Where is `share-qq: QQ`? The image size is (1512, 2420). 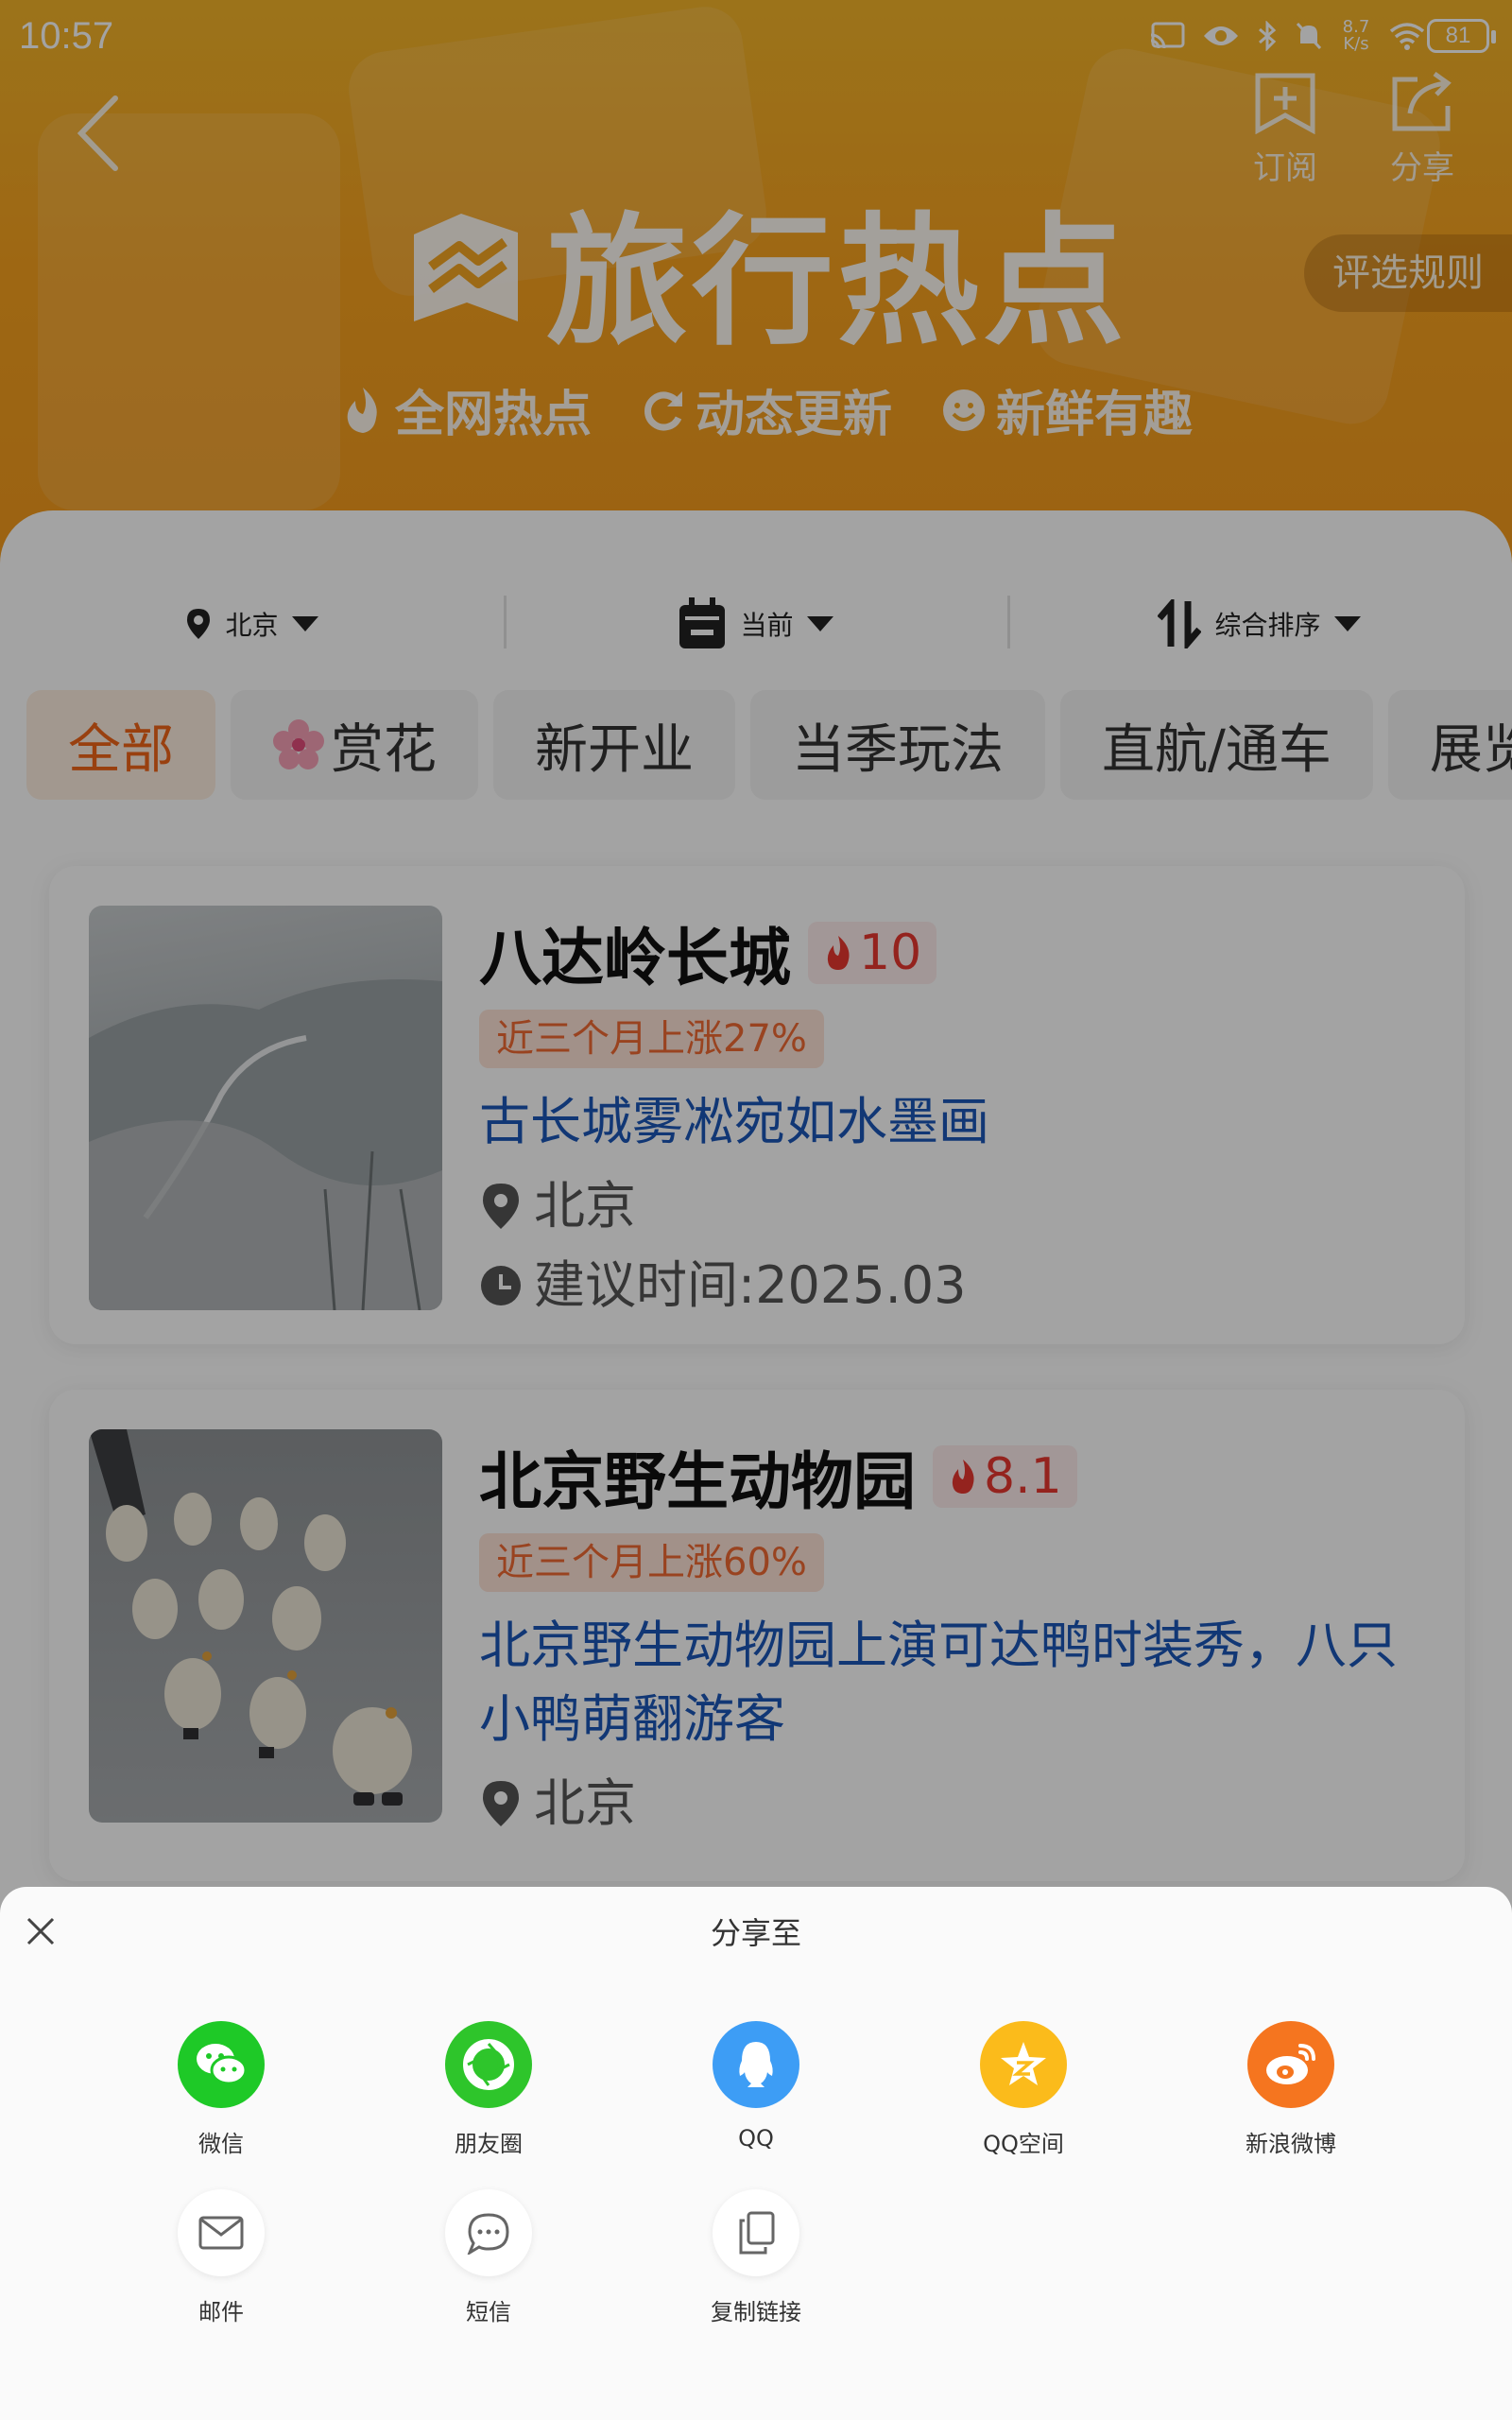
share-qq: QQ is located at coordinates (756, 2086).